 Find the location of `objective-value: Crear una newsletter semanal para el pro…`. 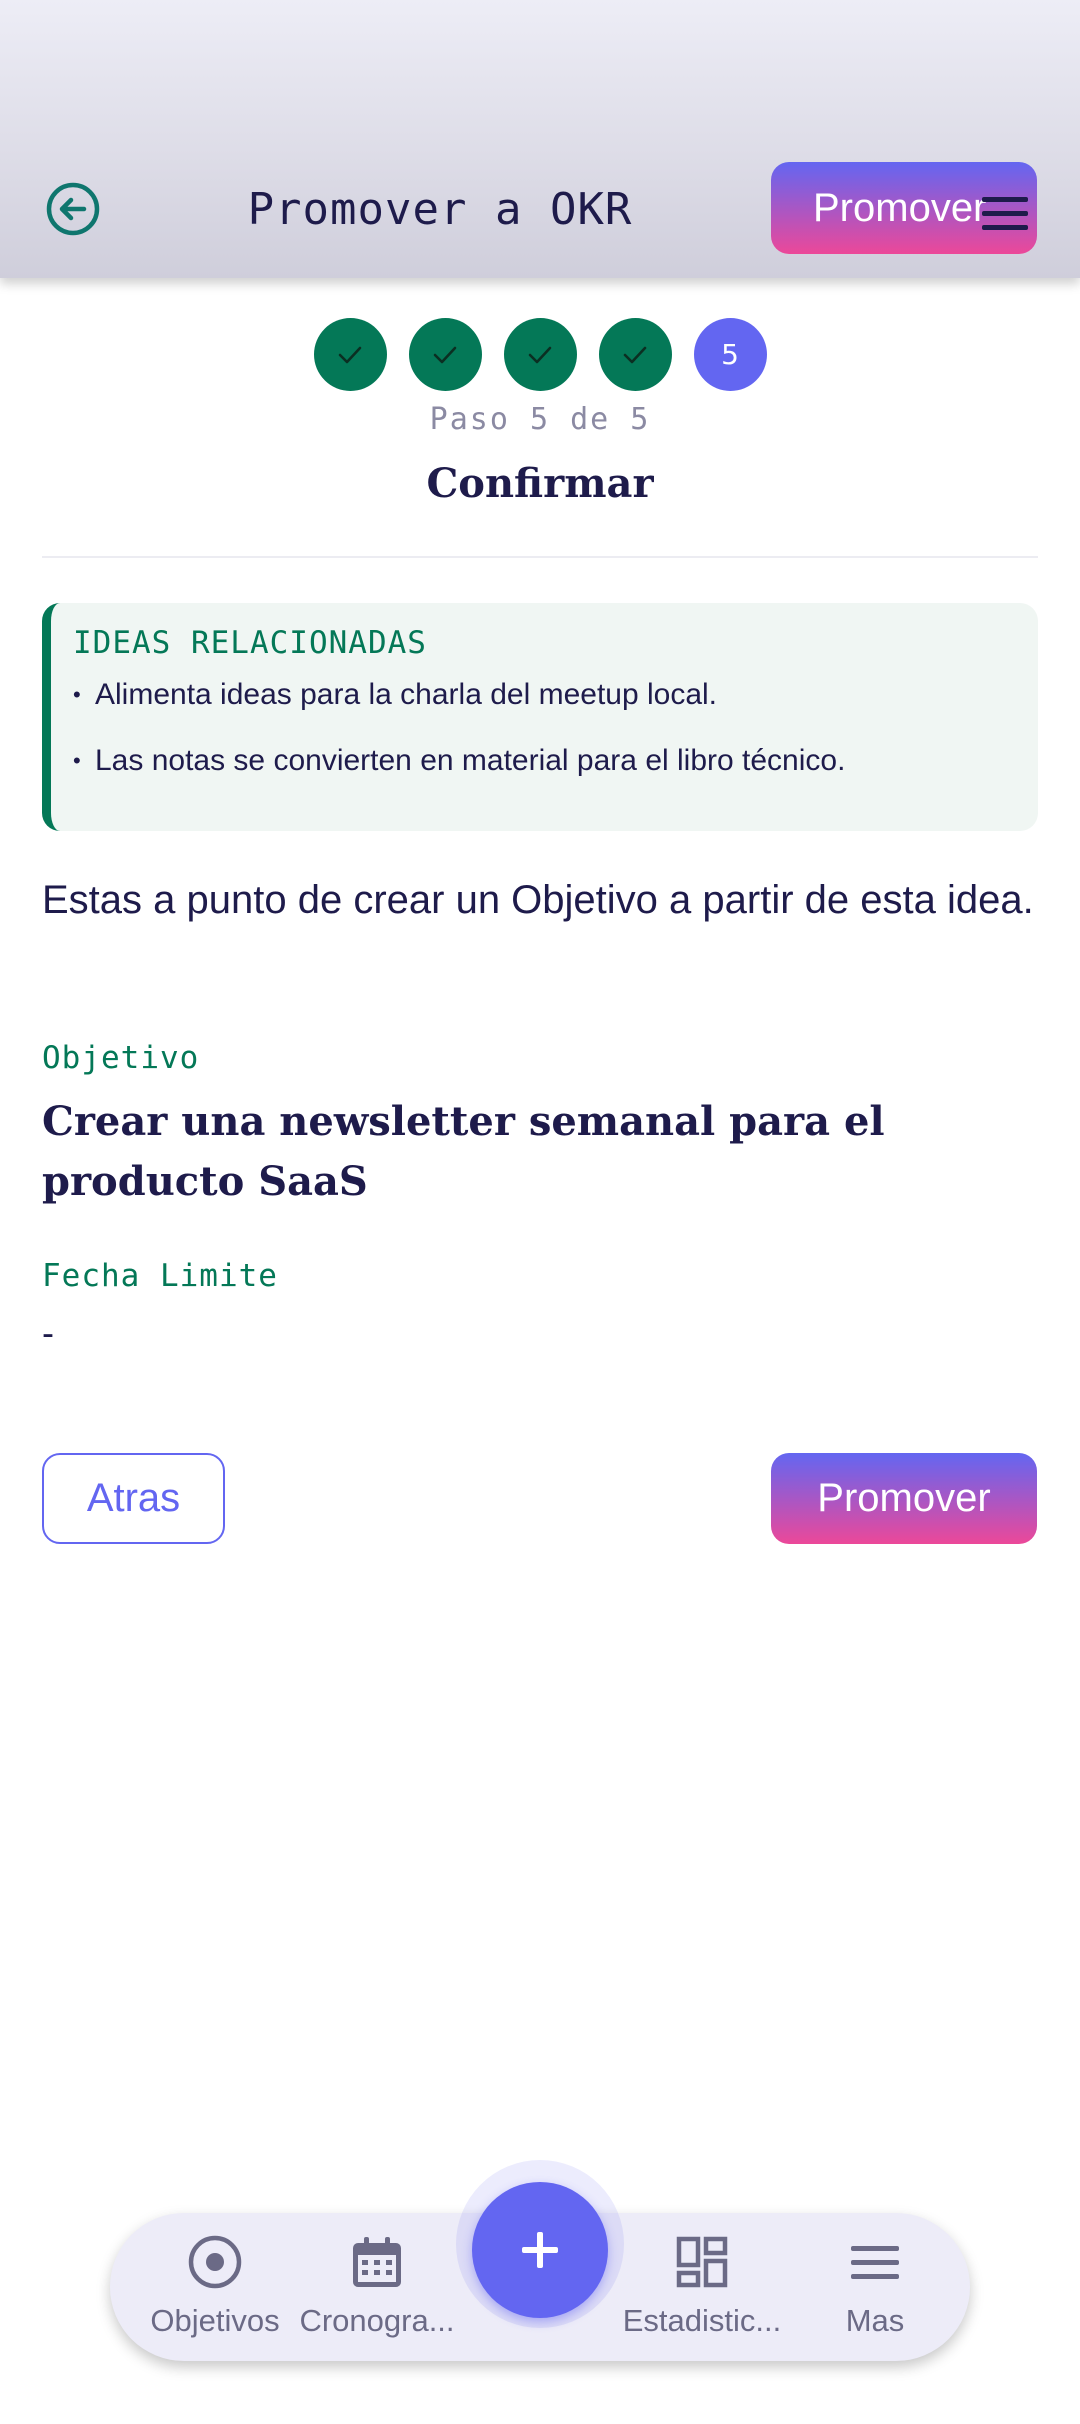

objective-value: Crear una newsletter semanal para el pro… is located at coordinates (463, 1151).